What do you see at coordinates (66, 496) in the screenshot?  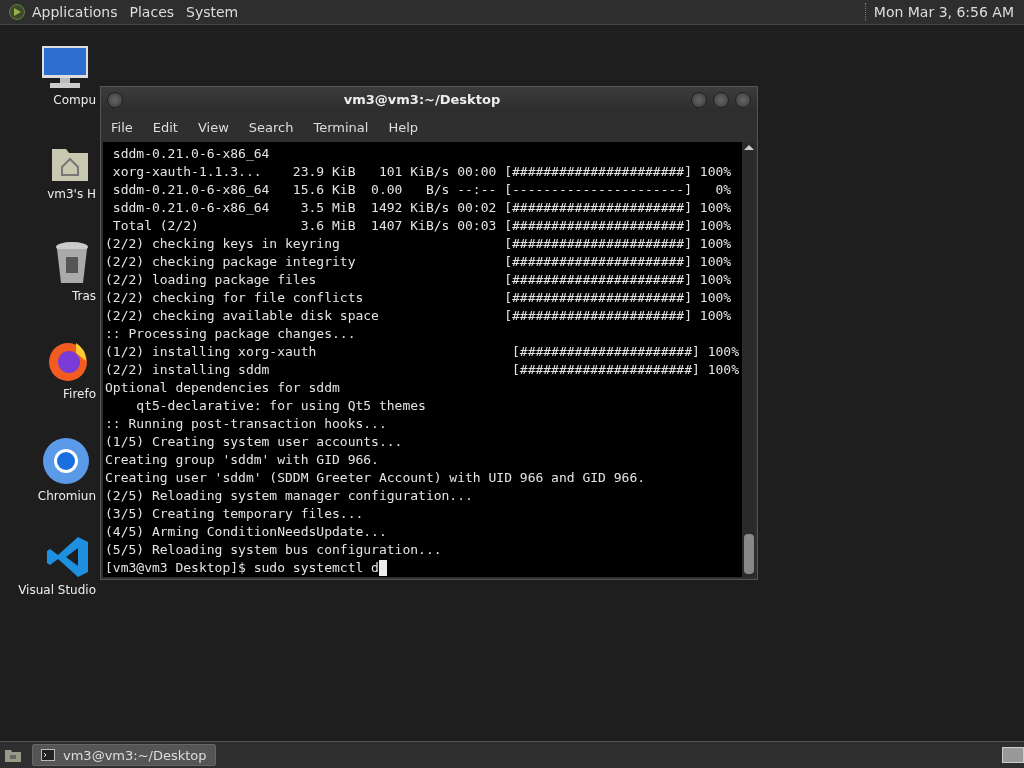 I see `desktop-icon-label: Chromiun` at bounding box center [66, 496].